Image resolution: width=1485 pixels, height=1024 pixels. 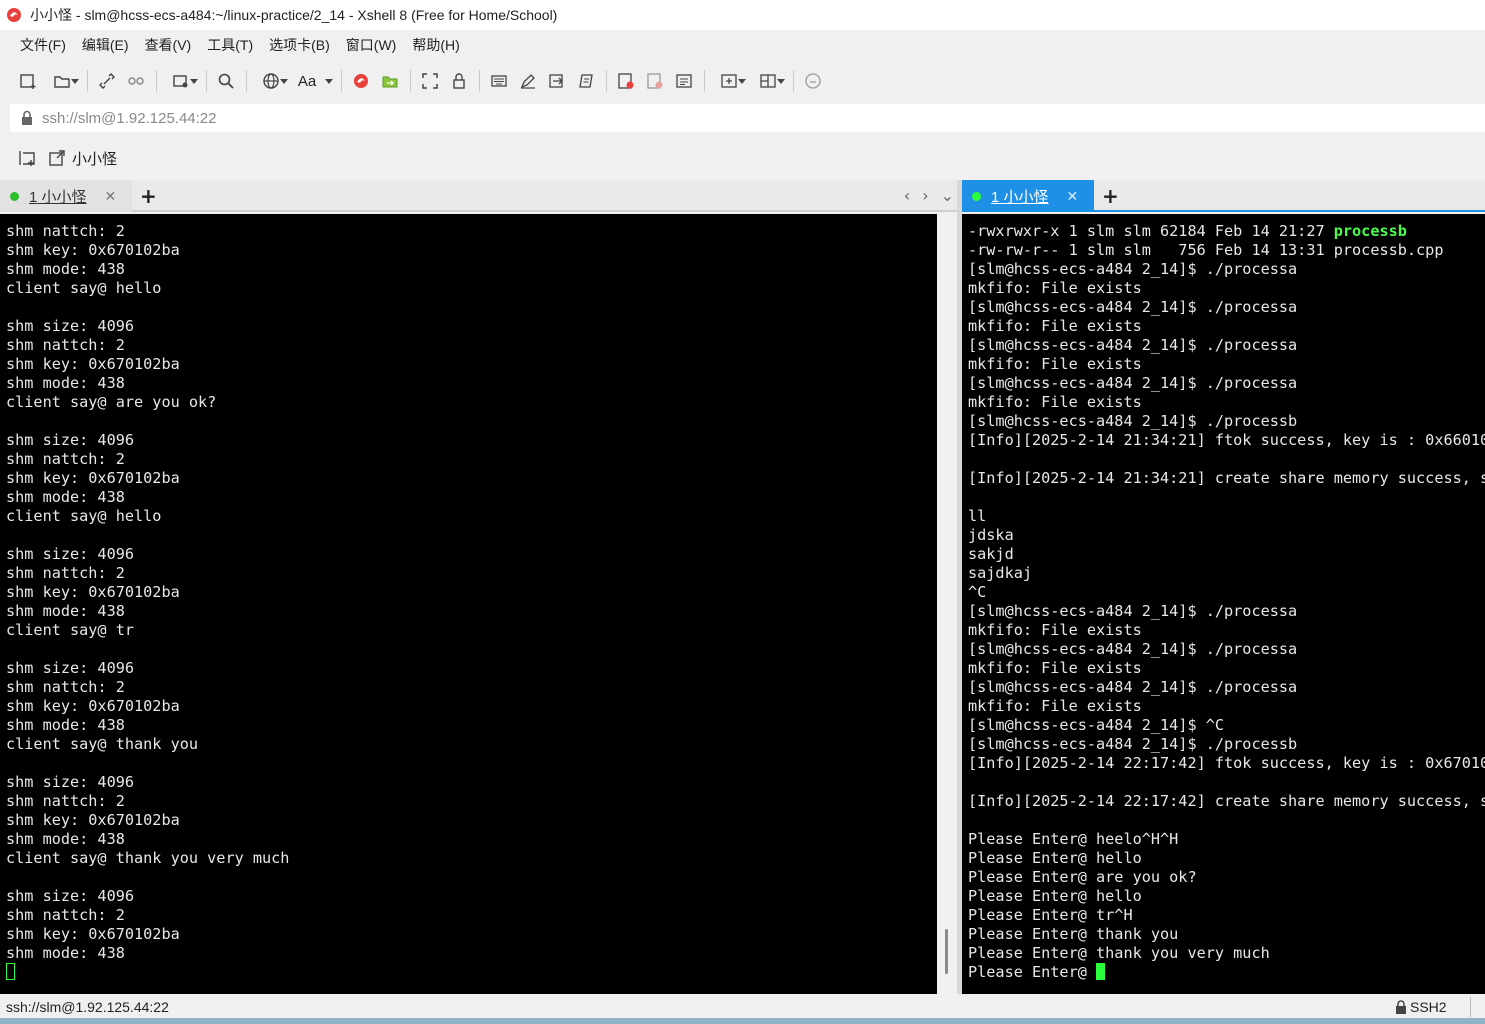 I want to click on new-session-button, so click(x=28, y=81).